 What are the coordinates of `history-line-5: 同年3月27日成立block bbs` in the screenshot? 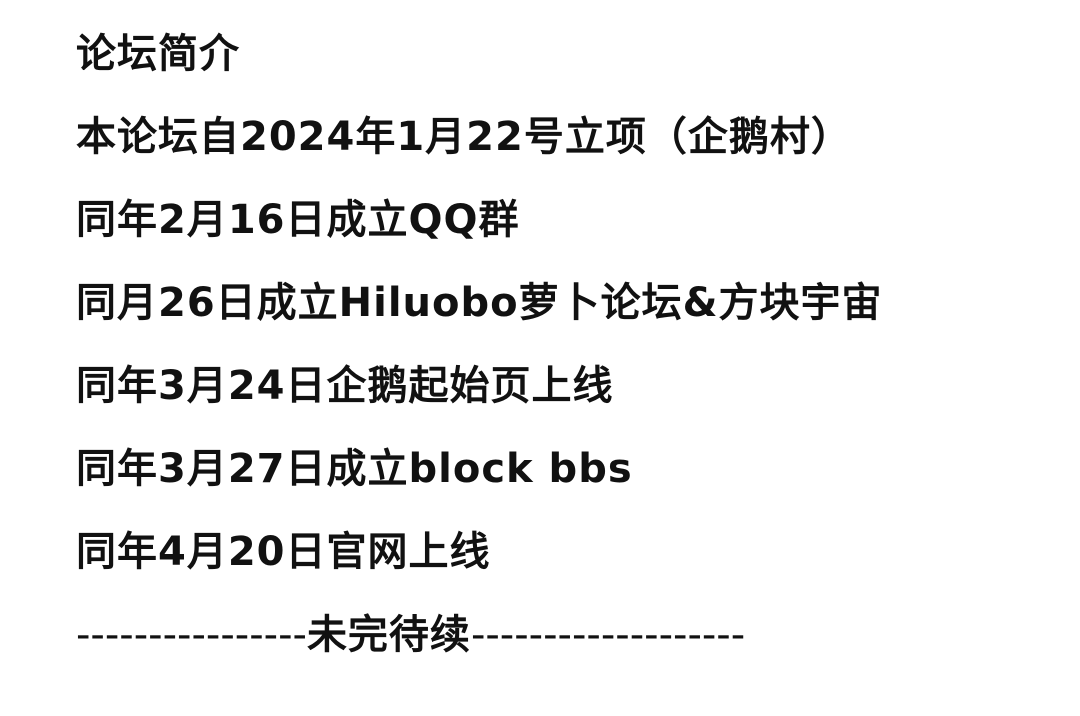 It's located at (354, 469).